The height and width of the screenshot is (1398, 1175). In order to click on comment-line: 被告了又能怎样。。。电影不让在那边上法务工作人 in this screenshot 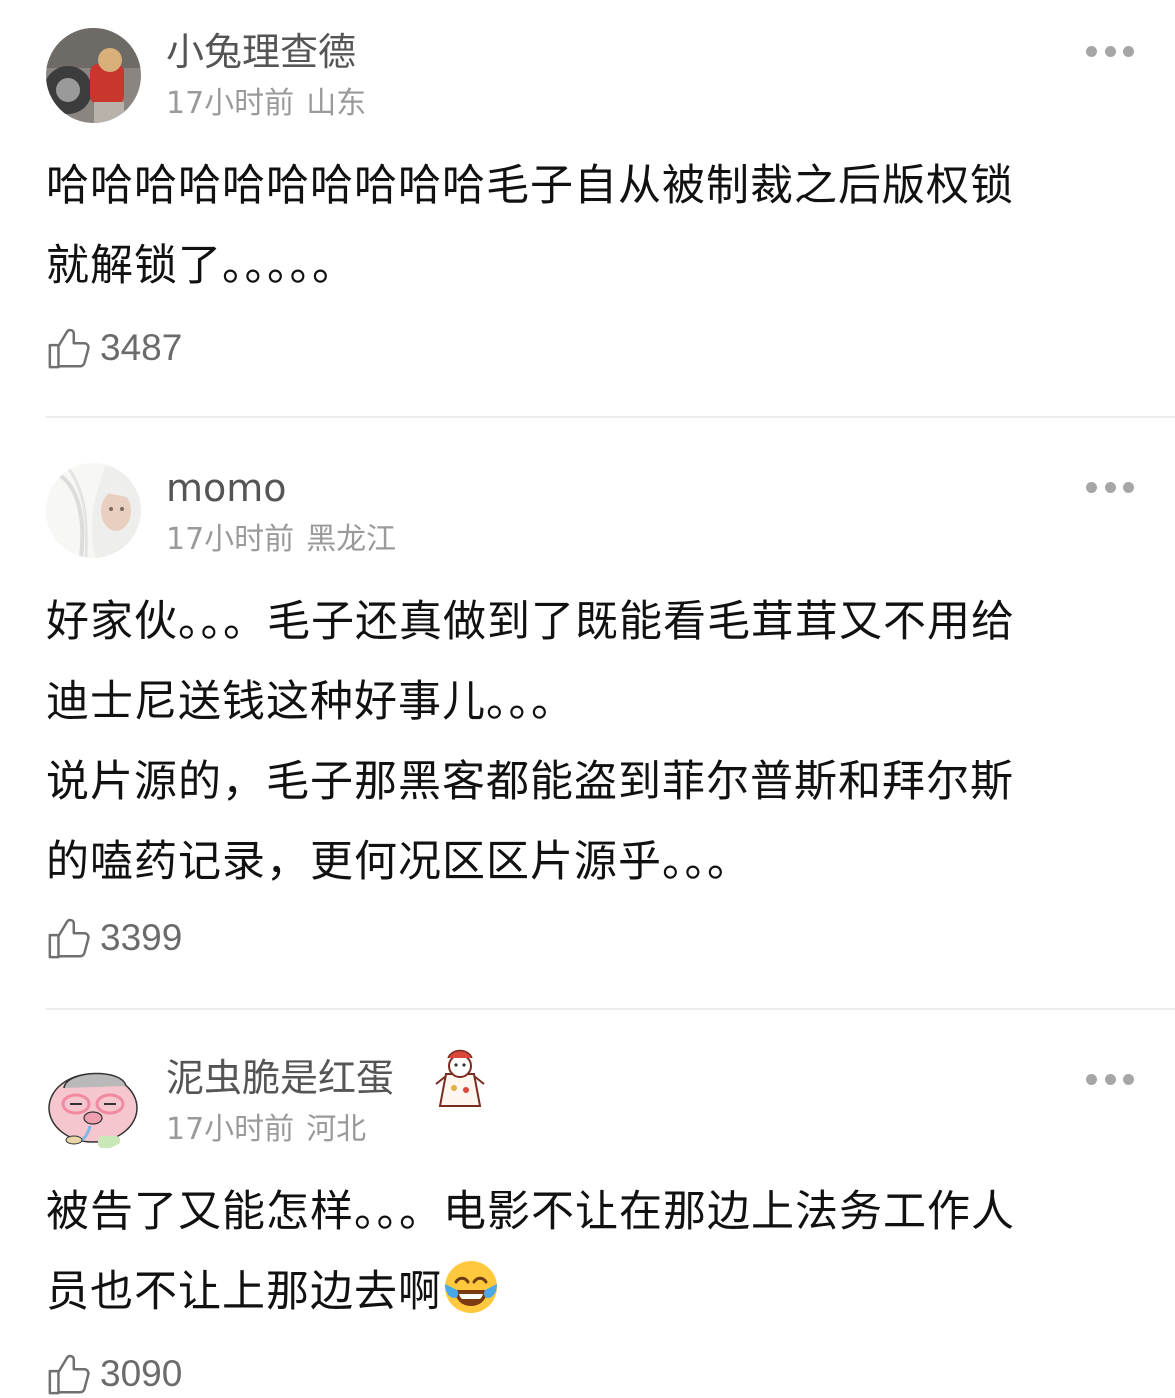, I will do `click(530, 1212)`.